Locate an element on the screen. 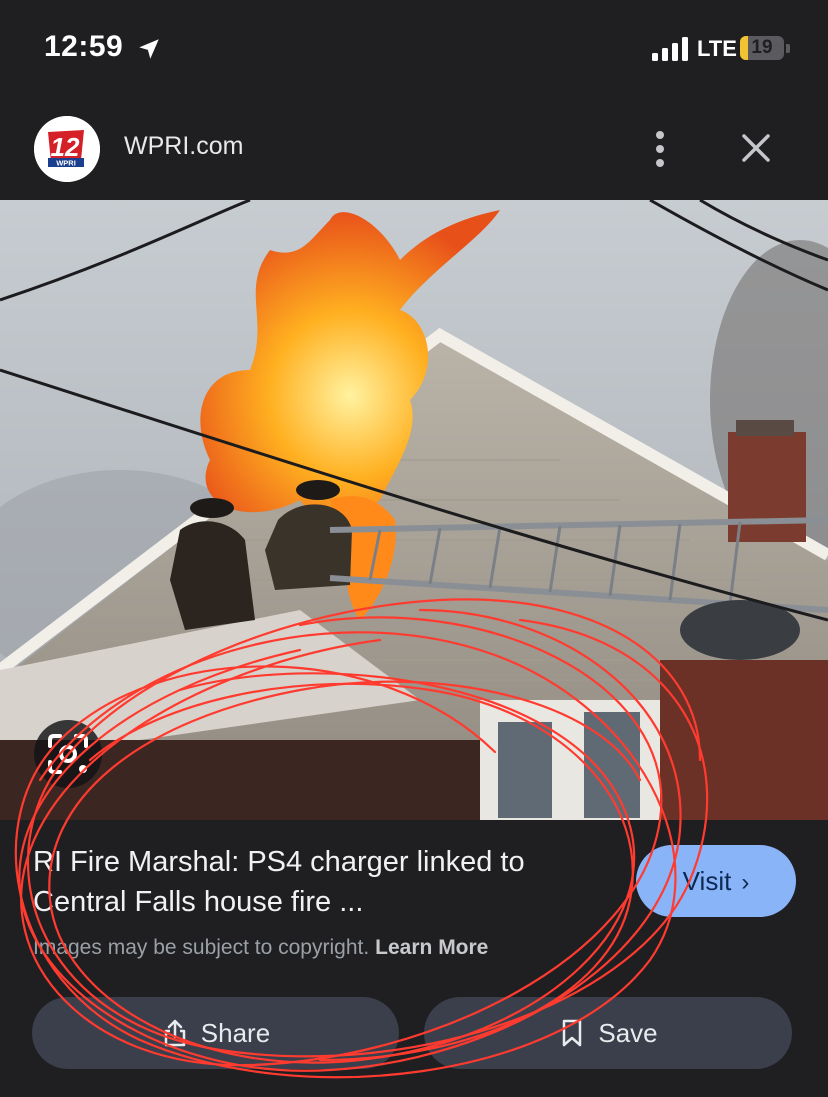 This screenshot has width=828, height=1097. learn-more-link: Learn More is located at coordinates (431, 947).